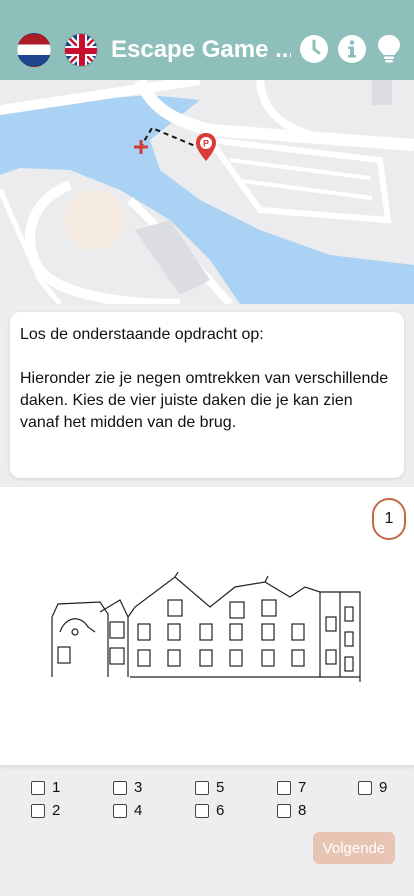  What do you see at coordinates (206, 144) in the screenshot?
I see `svg-text: P` at bounding box center [206, 144].